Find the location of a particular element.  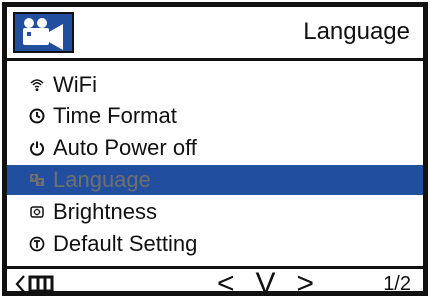

back-icon is located at coordinates (20, 283).